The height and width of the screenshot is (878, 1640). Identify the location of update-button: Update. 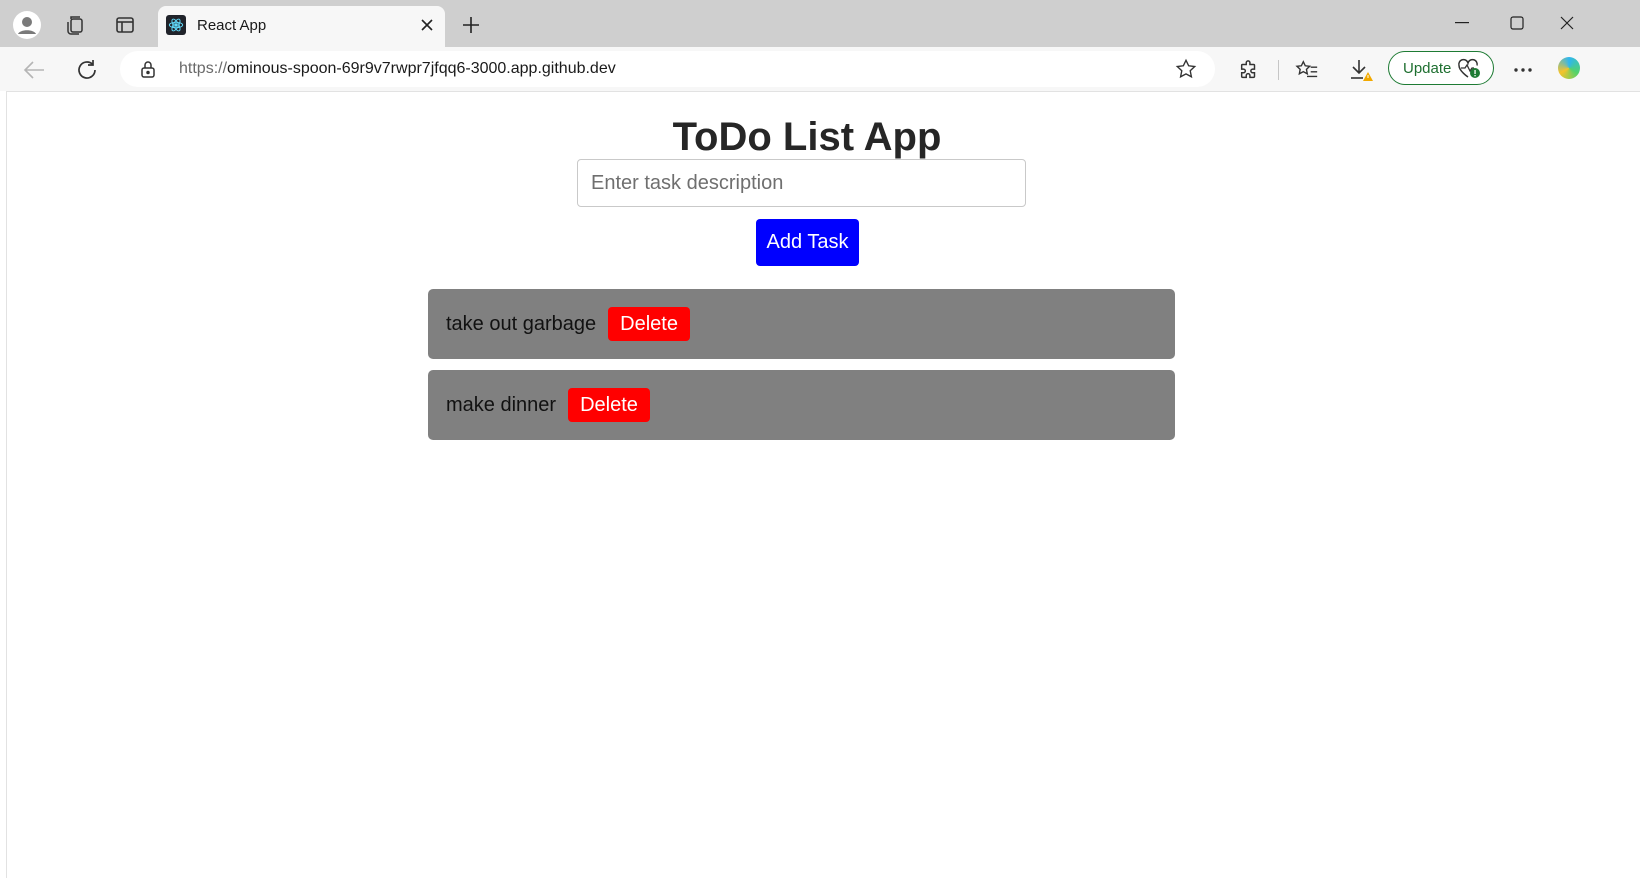
(1441, 68).